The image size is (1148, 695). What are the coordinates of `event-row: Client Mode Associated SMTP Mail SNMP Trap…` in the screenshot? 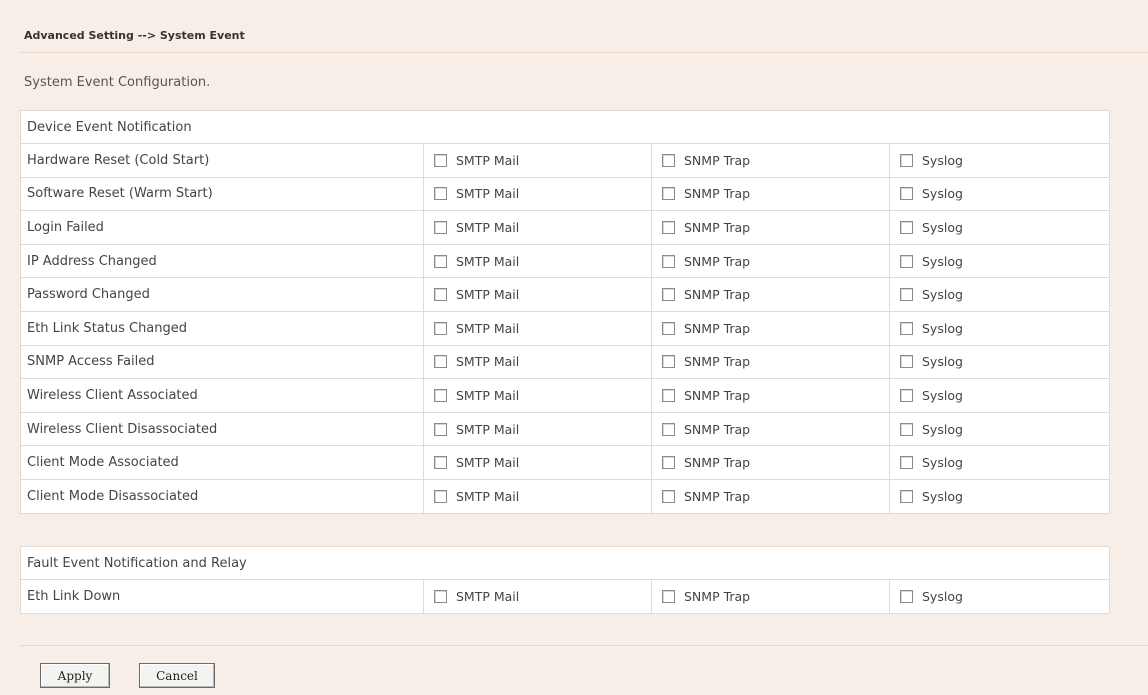 It's located at (565, 462).